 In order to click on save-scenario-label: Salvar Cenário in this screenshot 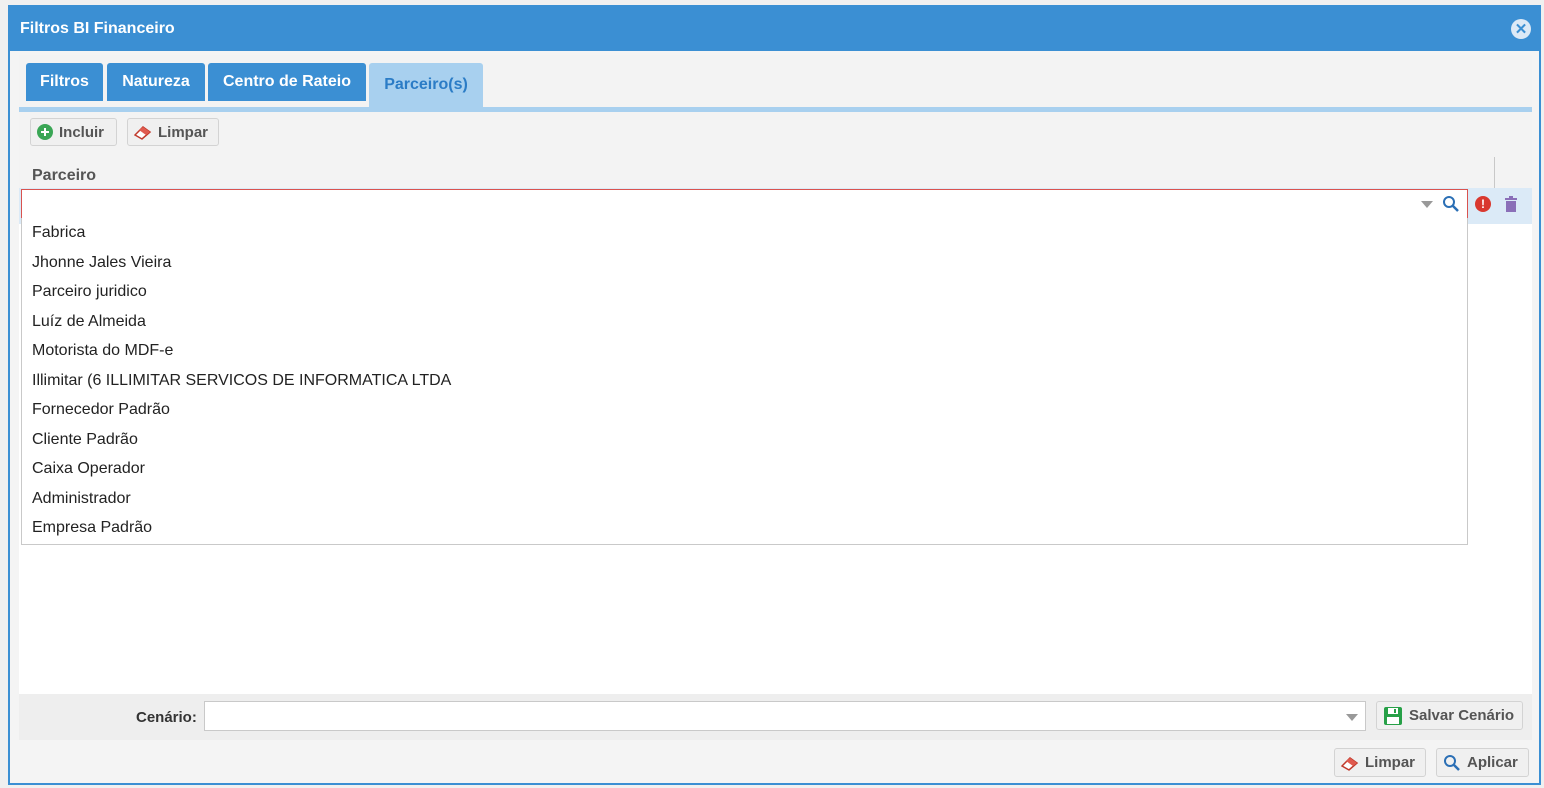, I will do `click(1462, 715)`.